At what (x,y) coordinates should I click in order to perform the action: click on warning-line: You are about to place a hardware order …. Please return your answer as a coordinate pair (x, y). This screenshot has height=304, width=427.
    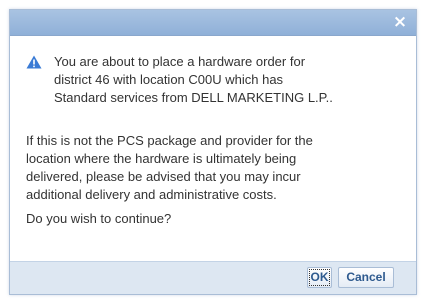
    Looking at the image, I should click on (180, 61).